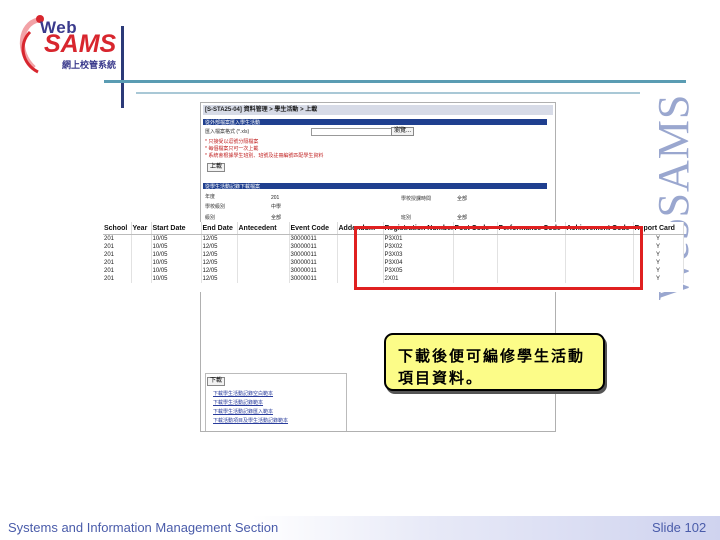 The height and width of the screenshot is (540, 720). I want to click on col-start-date: Start Date, so click(176, 228).